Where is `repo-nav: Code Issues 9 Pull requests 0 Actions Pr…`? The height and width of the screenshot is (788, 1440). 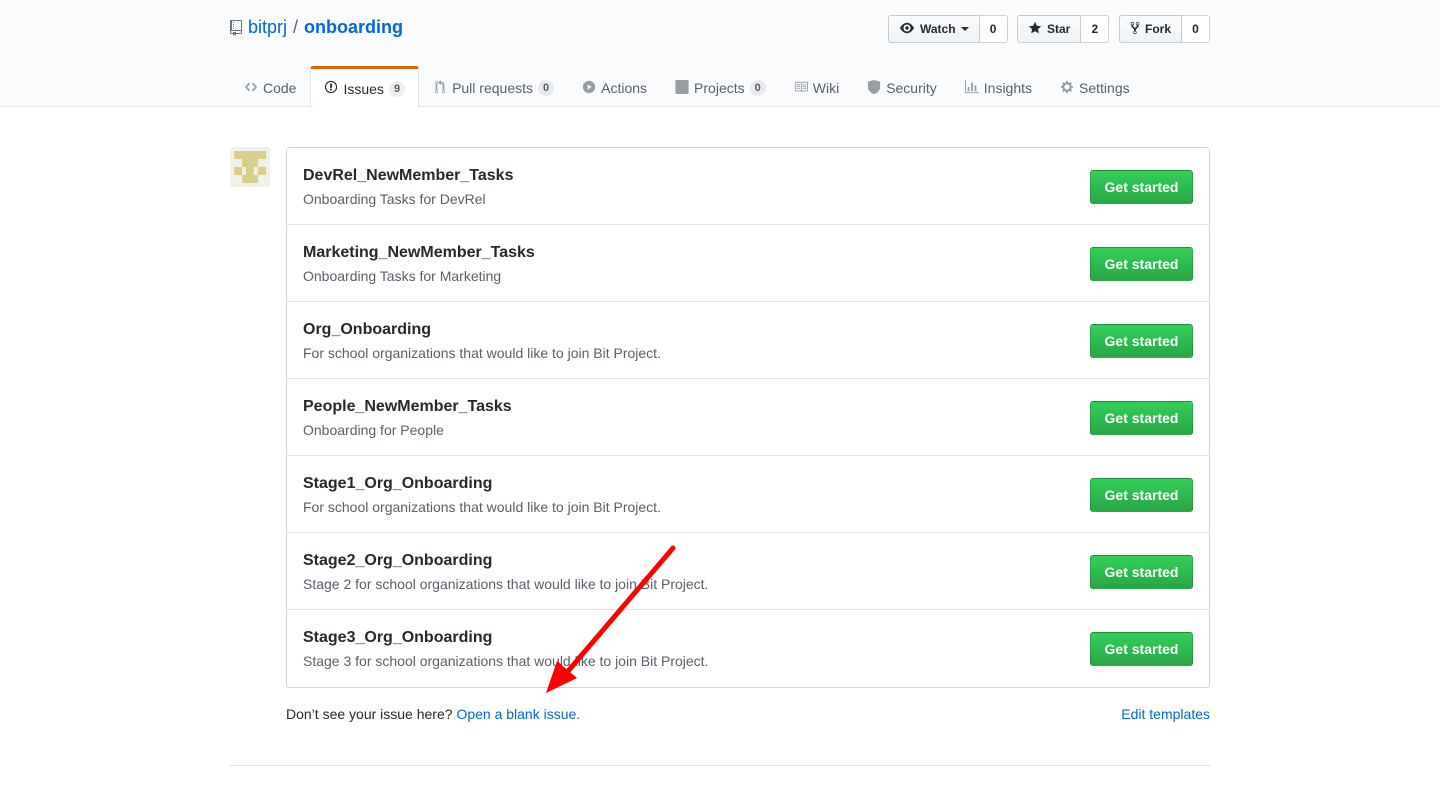
repo-nav: Code Issues 9 Pull requests 0 Actions Pr… is located at coordinates (687, 87).